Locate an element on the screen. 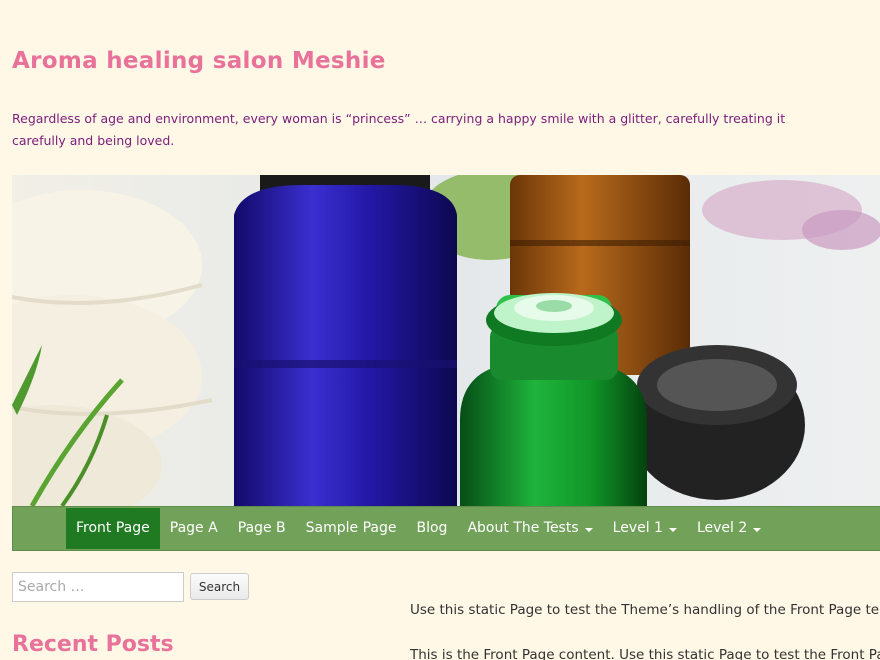  nav-item-label: About The Tests is located at coordinates (523, 528).